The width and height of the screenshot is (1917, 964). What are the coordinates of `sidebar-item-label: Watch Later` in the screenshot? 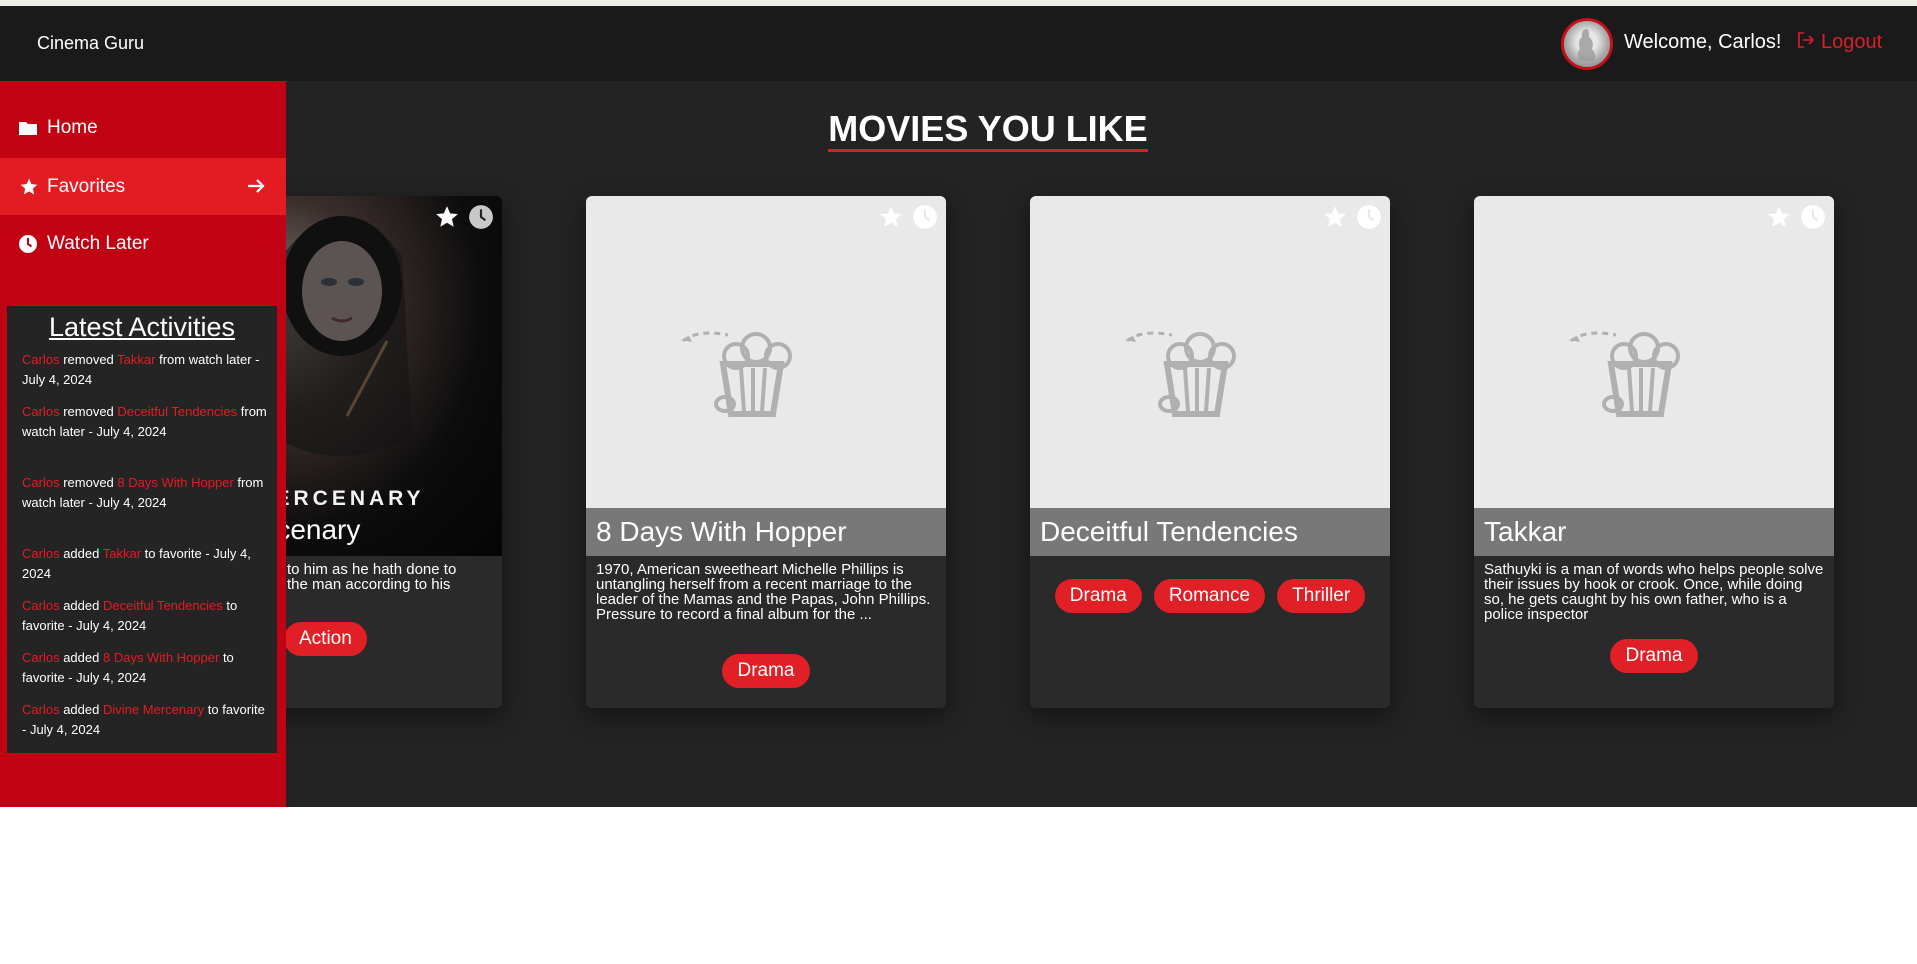 It's located at (98, 243).